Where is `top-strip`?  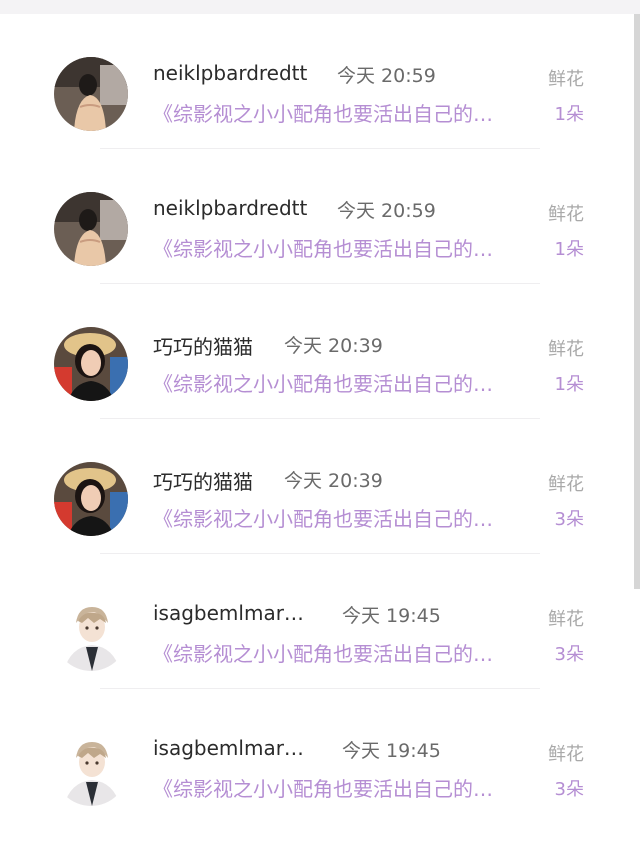 top-strip is located at coordinates (320, 7).